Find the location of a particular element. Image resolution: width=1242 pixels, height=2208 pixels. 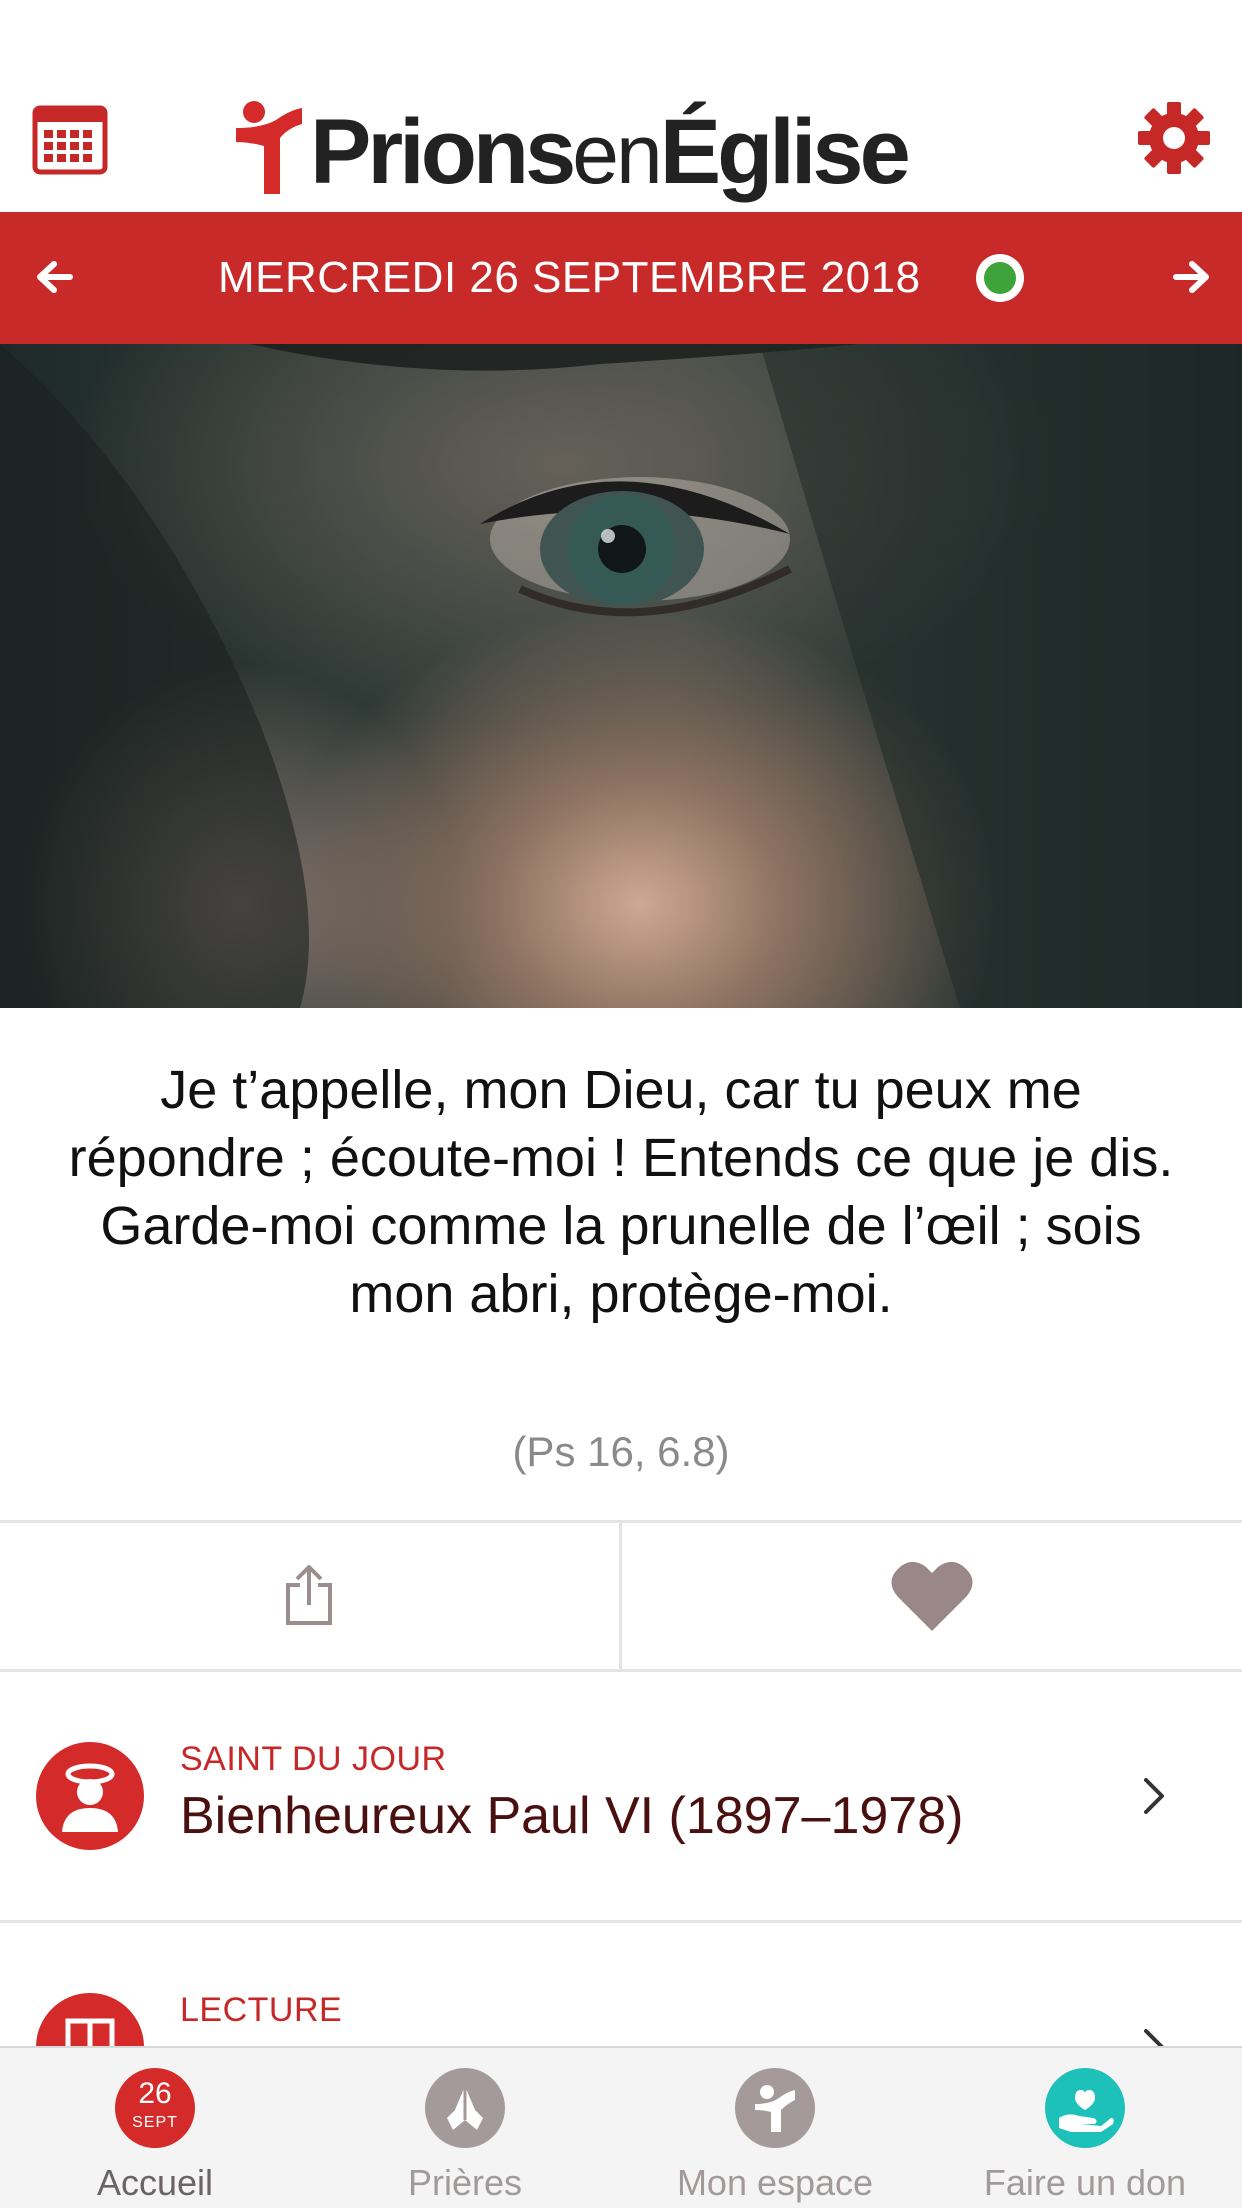

row-title: Bienheureux Paul VI (1897–1978) is located at coordinates (572, 1816).